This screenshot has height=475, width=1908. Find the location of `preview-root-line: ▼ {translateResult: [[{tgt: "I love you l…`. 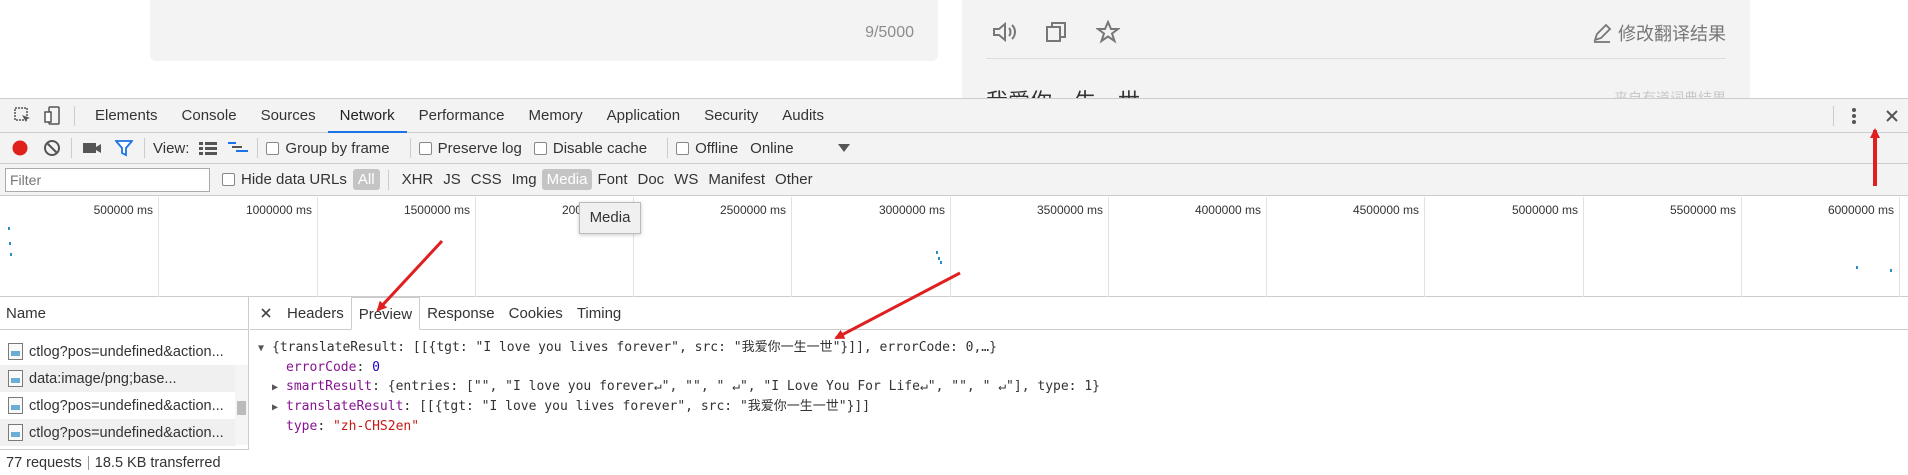

preview-root-line: ▼ {translateResult: [[{tgt: "I love you l… is located at coordinates (1083, 348).